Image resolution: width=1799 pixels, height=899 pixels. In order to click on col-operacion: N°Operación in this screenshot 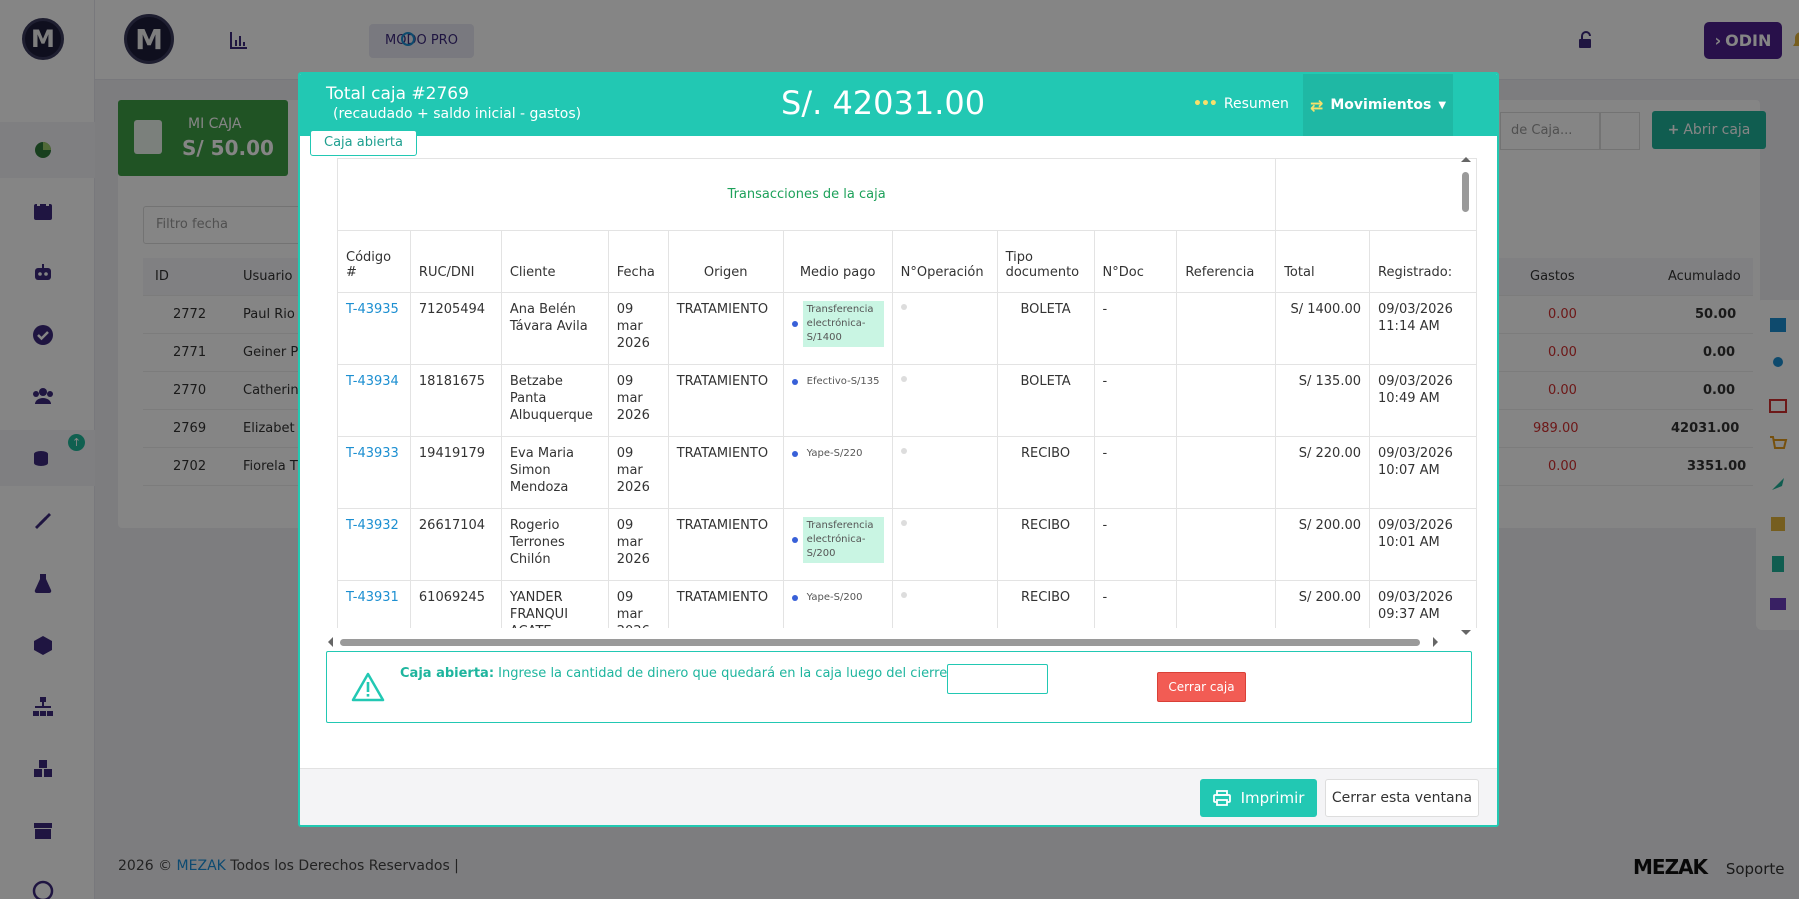, I will do `click(944, 261)`.